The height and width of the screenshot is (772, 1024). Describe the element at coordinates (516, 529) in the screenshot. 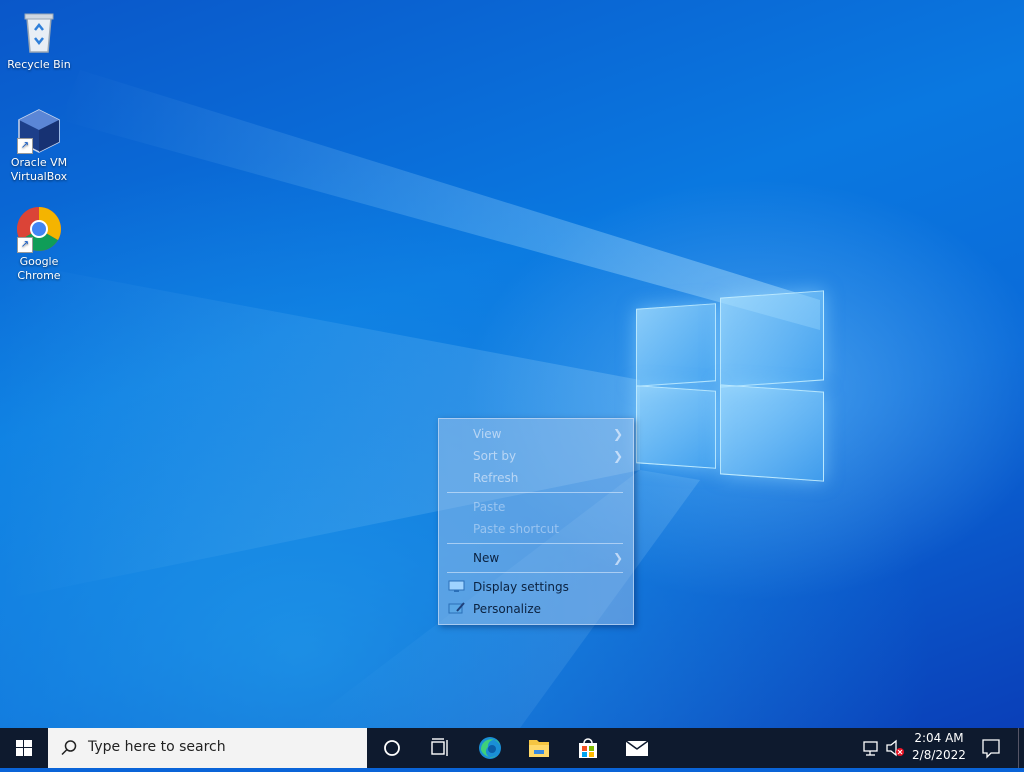

I see `menu-item-label: Paste shortcut` at that location.